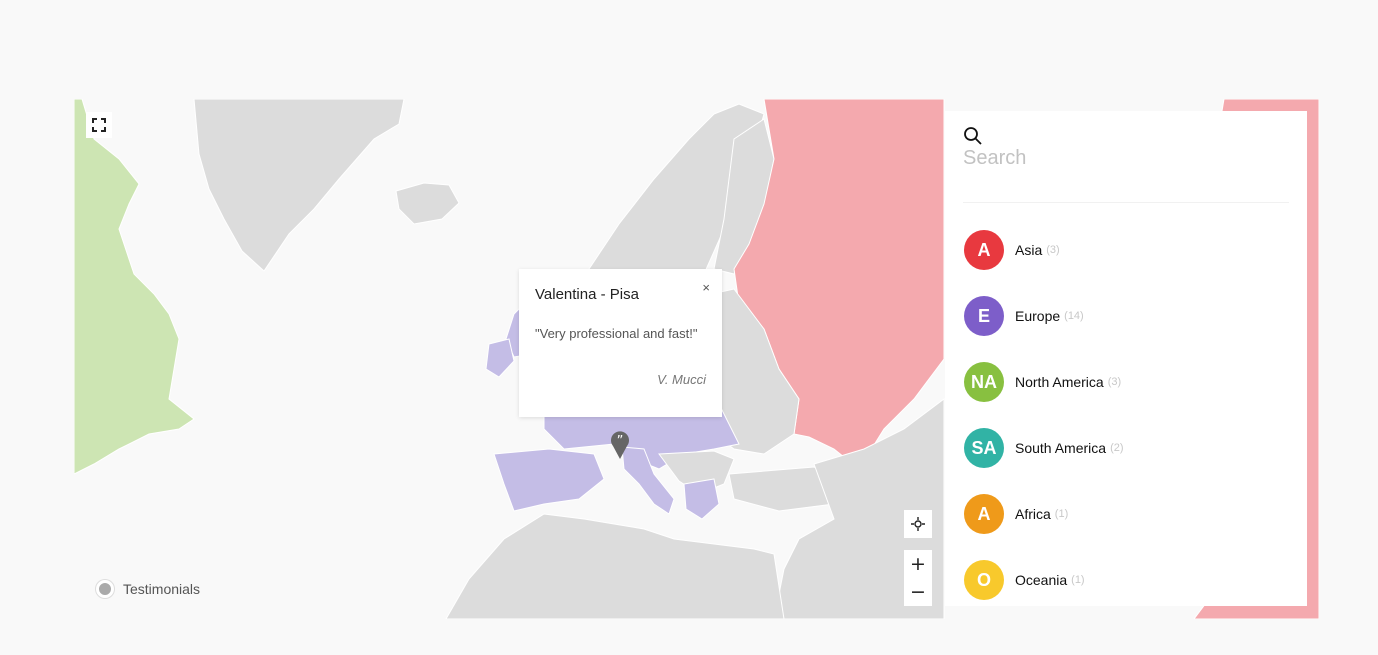 Image resolution: width=1378 pixels, height=655 pixels. I want to click on country-greenland, so click(299, 185).